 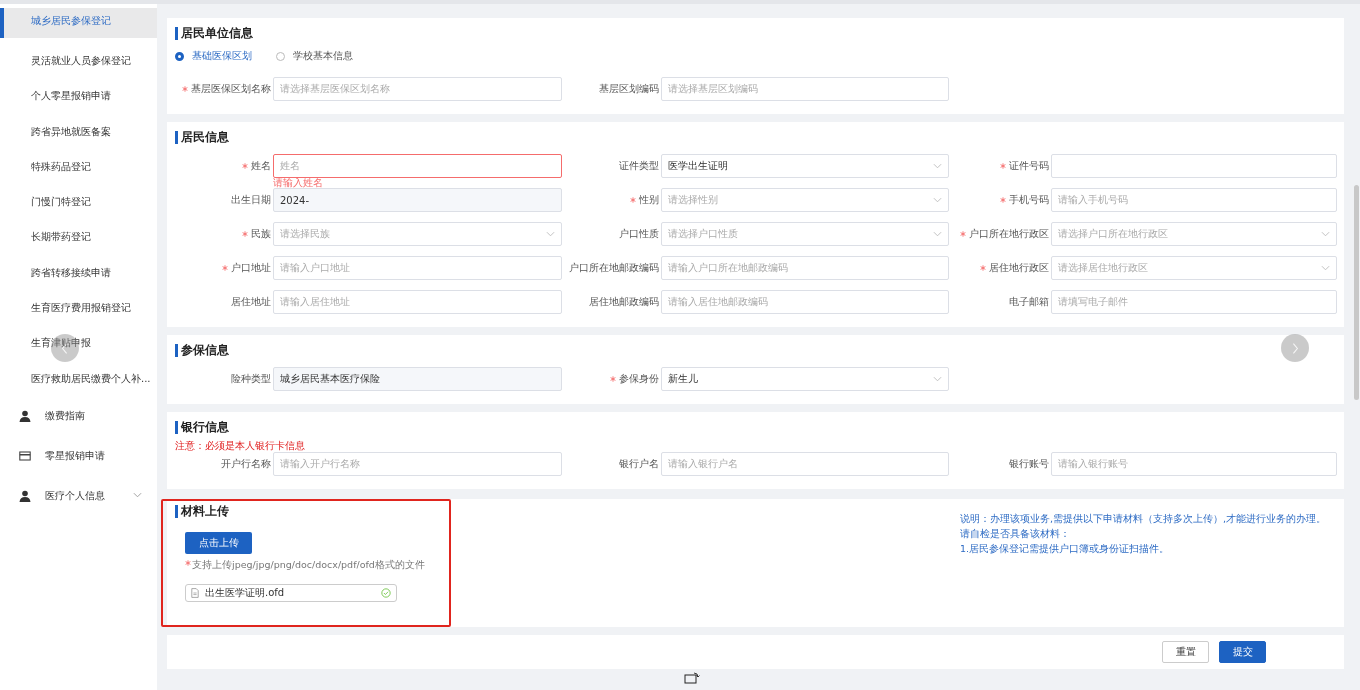 What do you see at coordinates (231, 89) in the screenshot?
I see `field-label: 基层医保区划名称` at bounding box center [231, 89].